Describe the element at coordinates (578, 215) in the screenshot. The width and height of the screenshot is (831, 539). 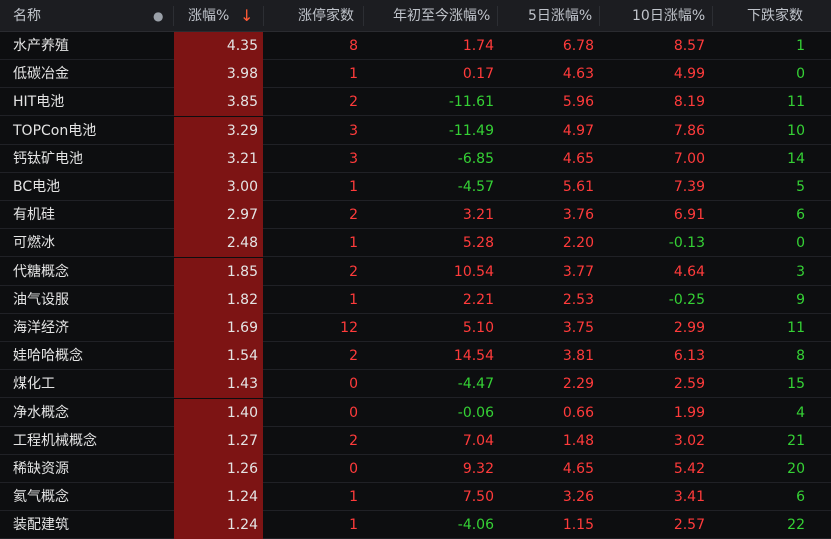
I see `cell-d5: 3.76` at that location.